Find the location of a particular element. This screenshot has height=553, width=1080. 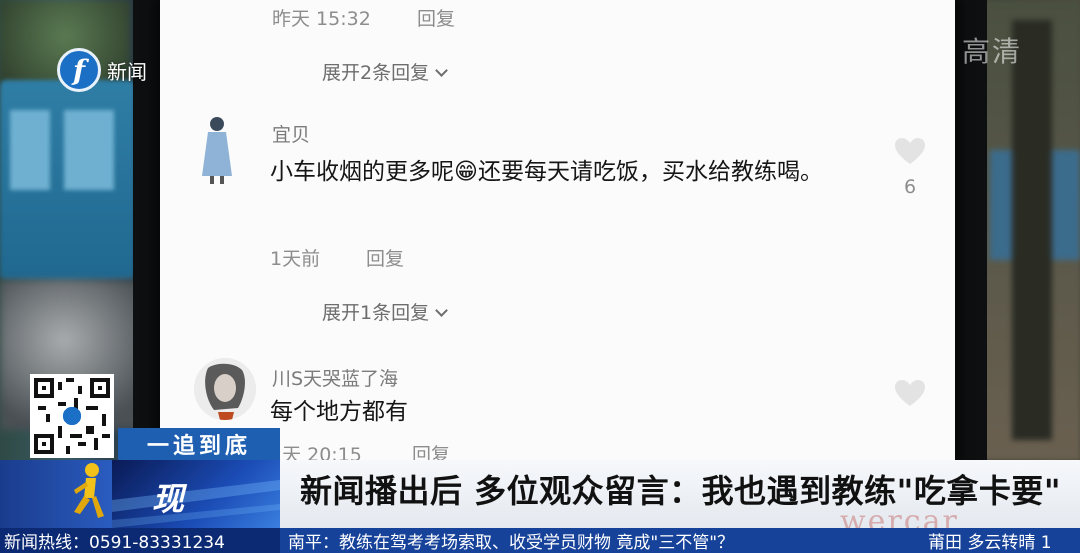

avatar-portrait-icon is located at coordinates (225, 389).